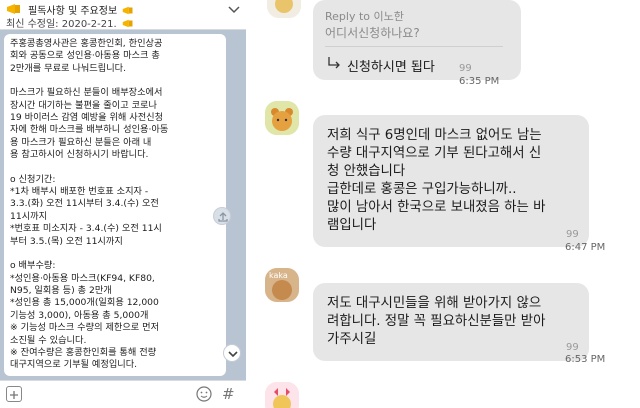  Describe the element at coordinates (33, 179) in the screenshot. I see `announcement-line: o 신청기간:` at that location.